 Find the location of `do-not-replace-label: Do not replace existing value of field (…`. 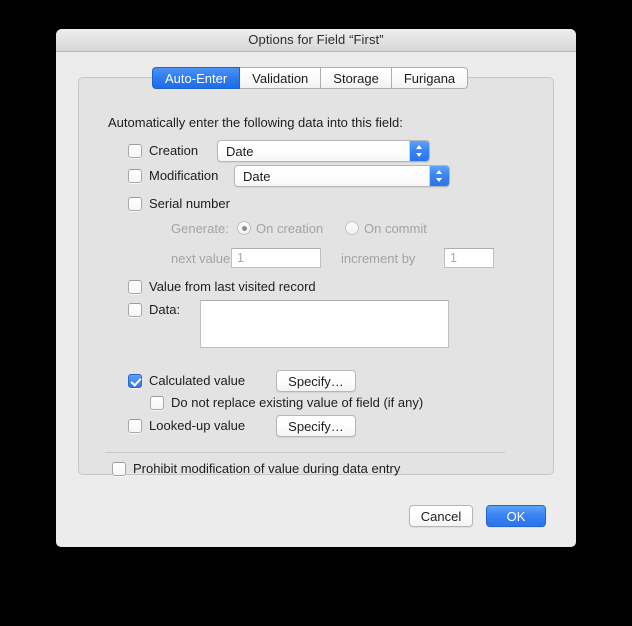

do-not-replace-label: Do not replace existing value of field (… is located at coordinates (297, 402).